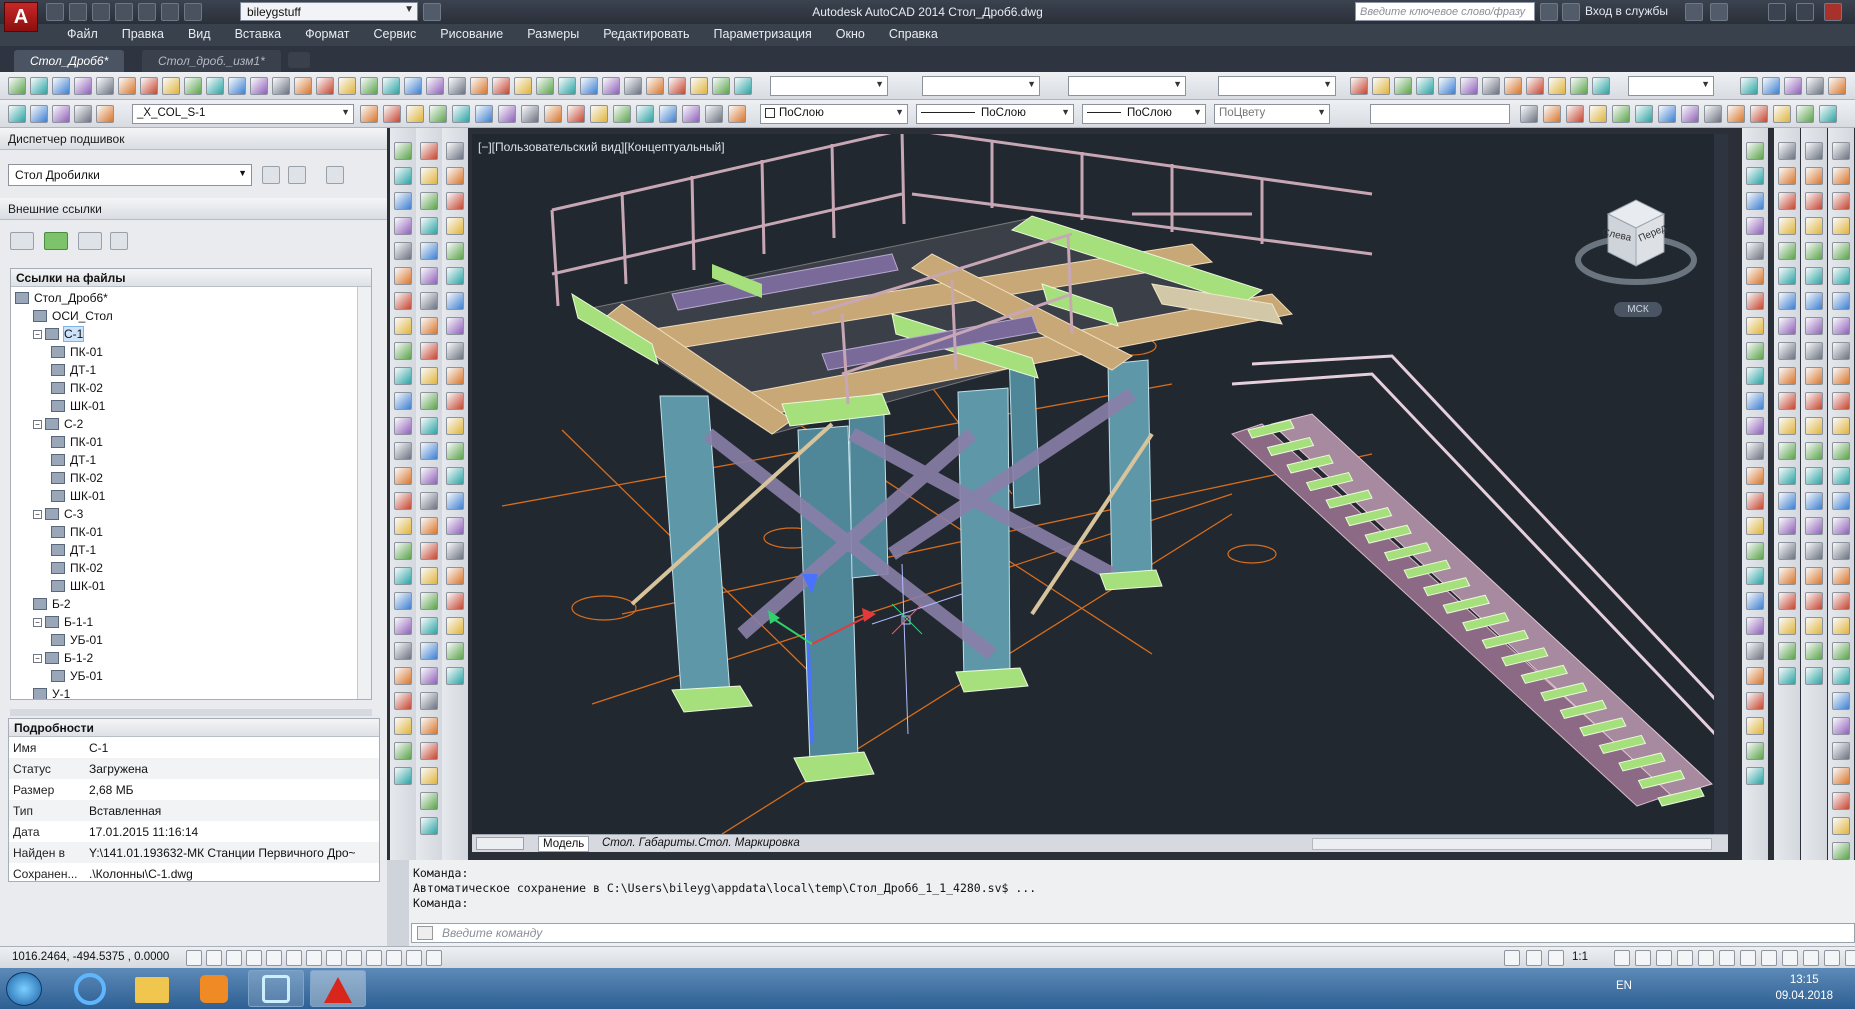  What do you see at coordinates (52, 604) in the screenshot?
I see `xref-tree-item: Б-2` at bounding box center [52, 604].